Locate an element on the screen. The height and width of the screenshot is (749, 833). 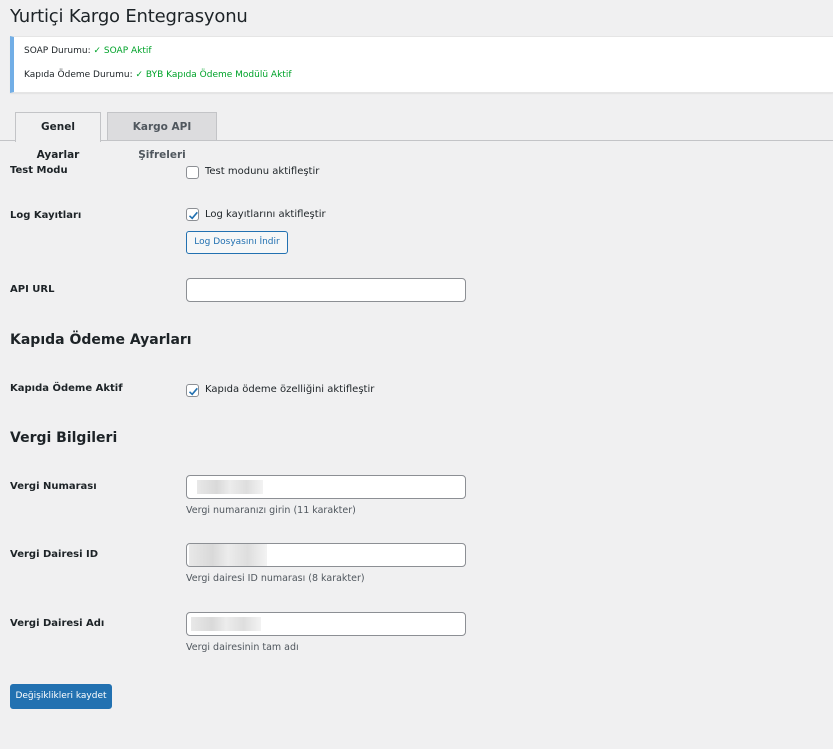
page-title: Yurtiçi Kargo Entegrasyonu is located at coordinates (129, 16).